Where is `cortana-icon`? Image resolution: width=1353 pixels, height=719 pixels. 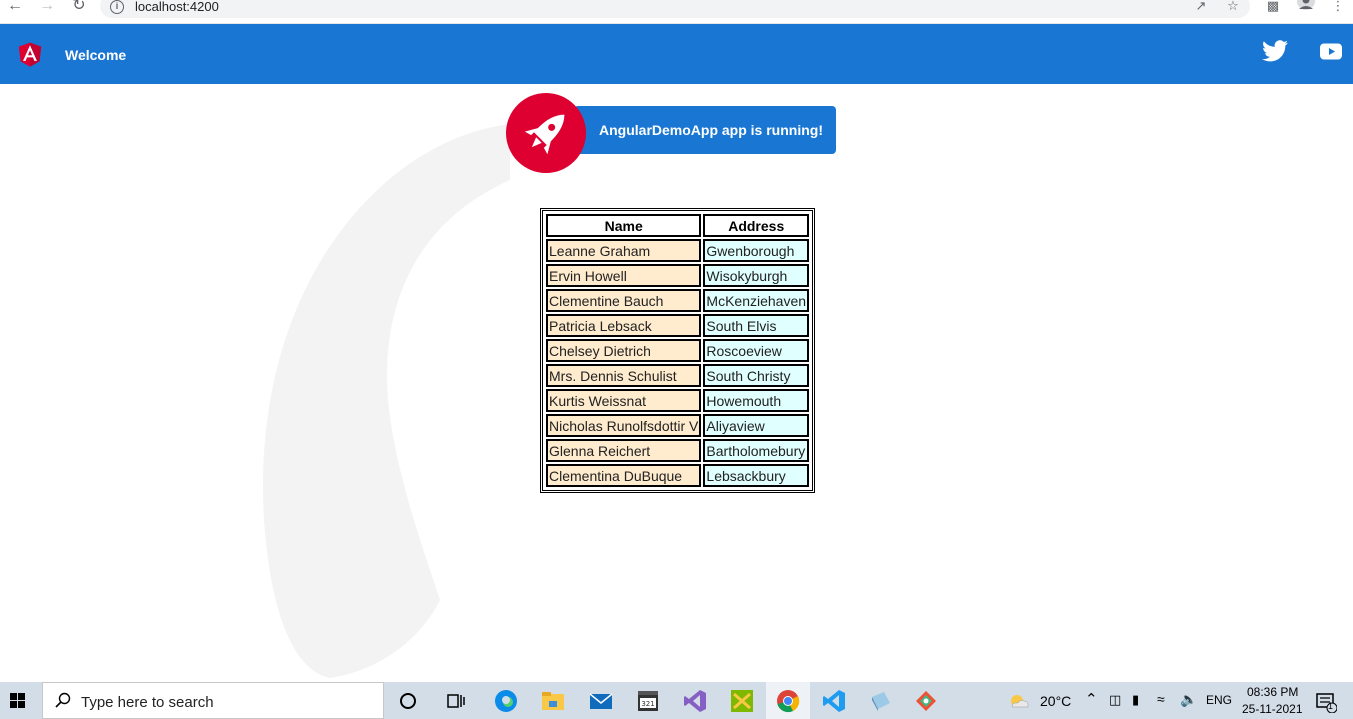
cortana-icon is located at coordinates (408, 701).